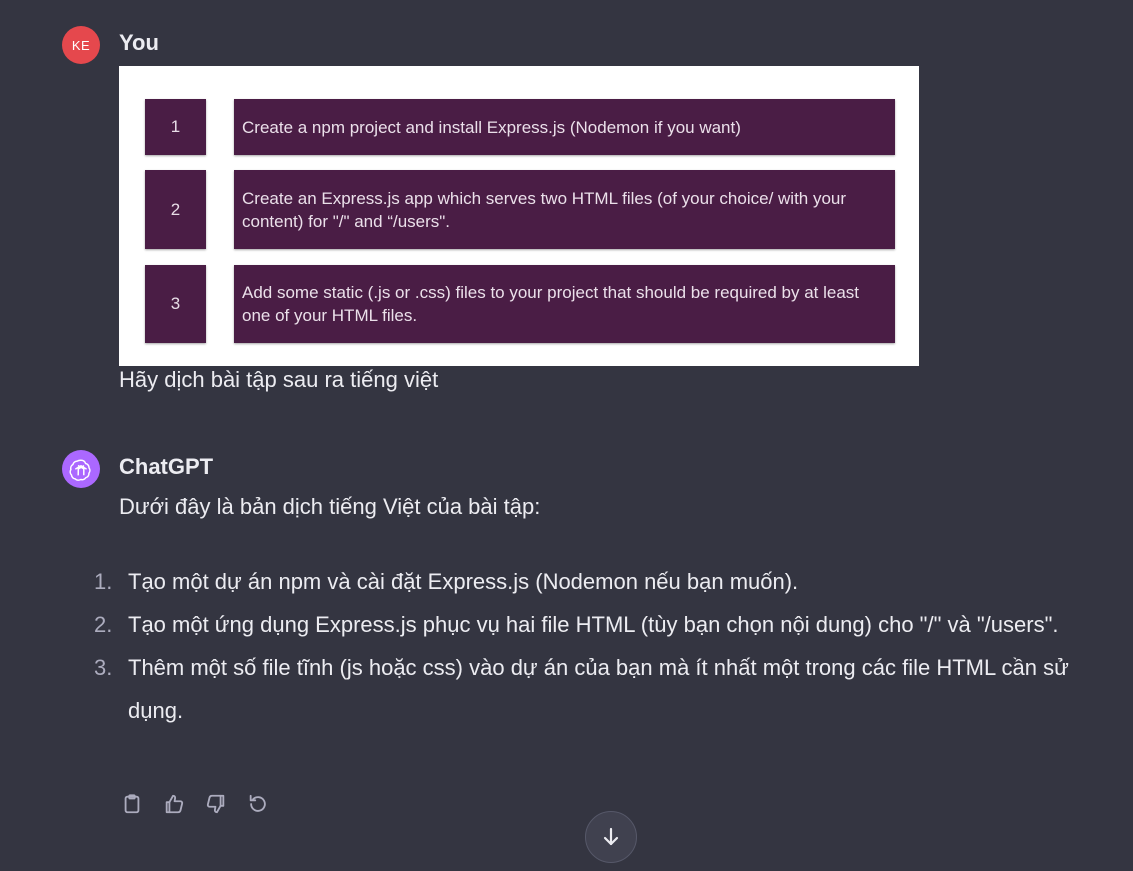  I want to click on message-actions, so click(195, 804).